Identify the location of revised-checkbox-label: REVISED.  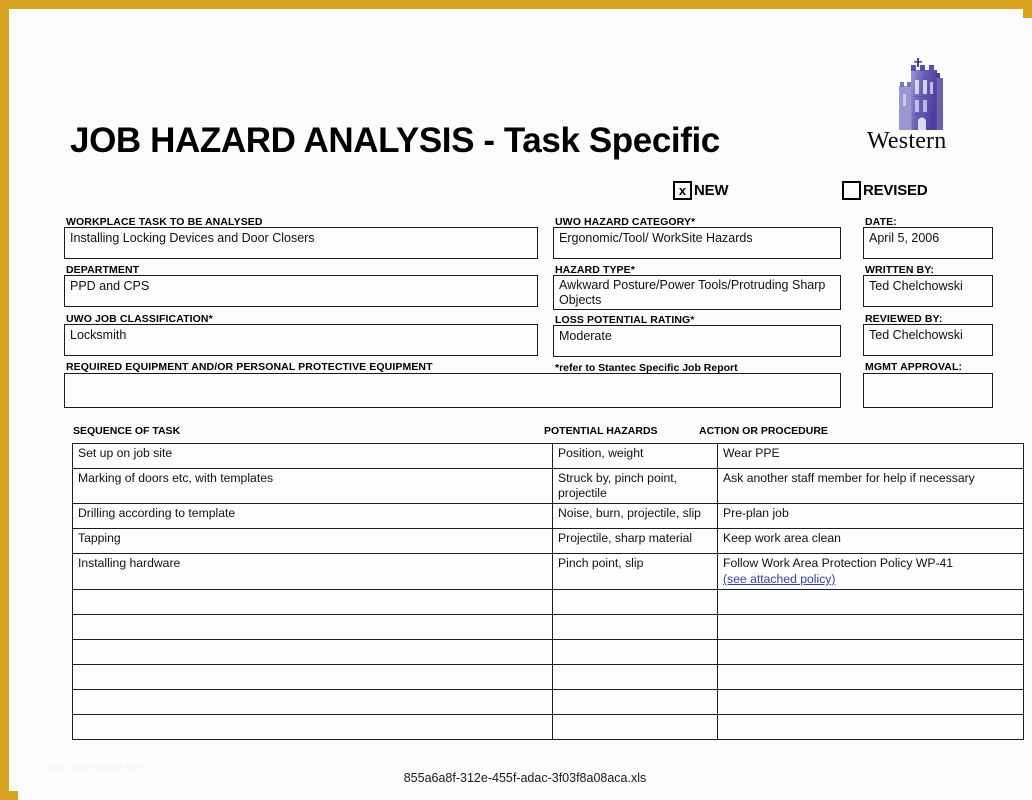
(895, 190).